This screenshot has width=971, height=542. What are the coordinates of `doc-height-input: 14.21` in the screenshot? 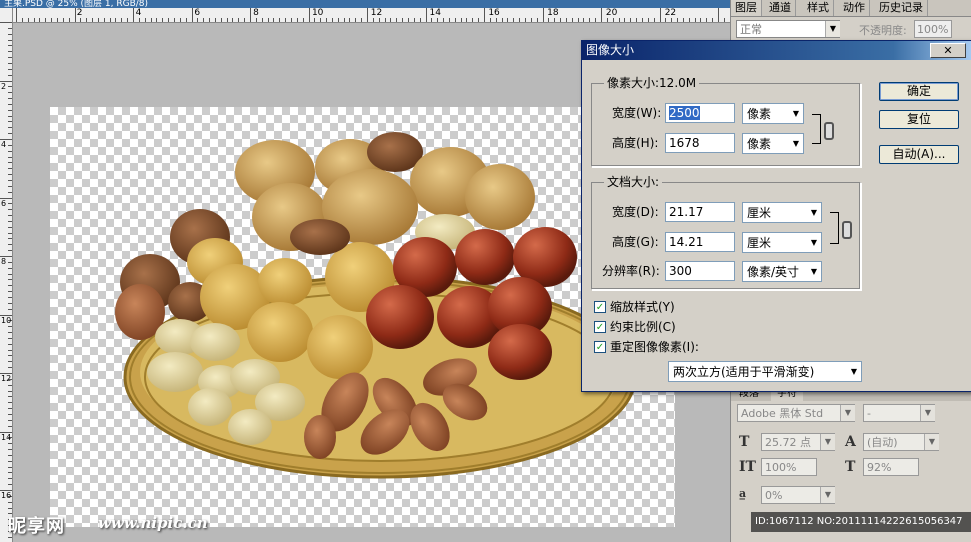 It's located at (700, 242).